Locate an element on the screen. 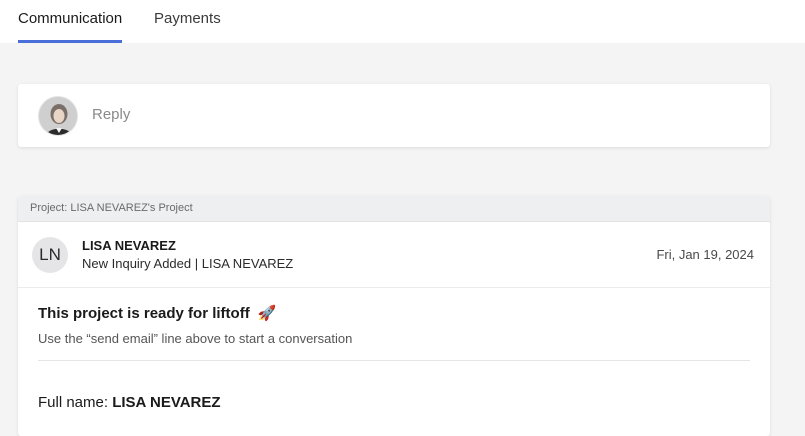 This screenshot has height=436, width=805. rocket-icon: 🚀 is located at coordinates (267, 313).